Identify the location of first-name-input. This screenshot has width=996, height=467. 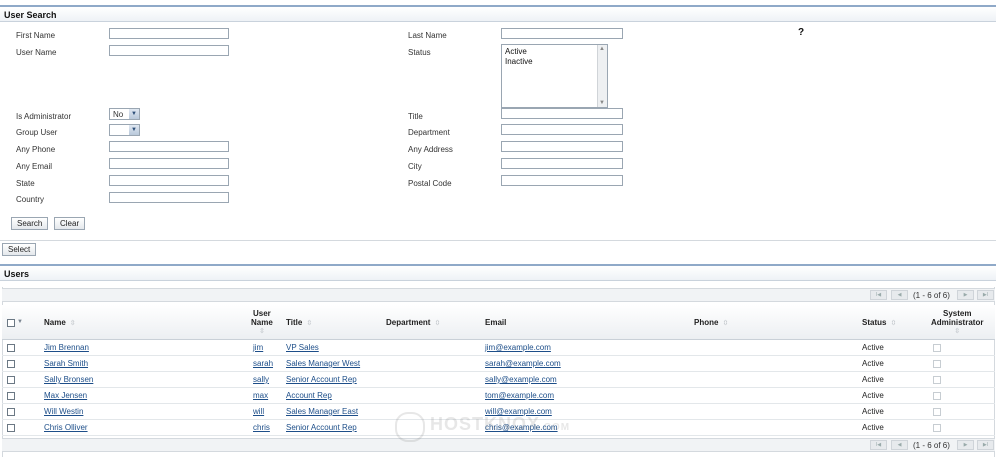
(169, 33).